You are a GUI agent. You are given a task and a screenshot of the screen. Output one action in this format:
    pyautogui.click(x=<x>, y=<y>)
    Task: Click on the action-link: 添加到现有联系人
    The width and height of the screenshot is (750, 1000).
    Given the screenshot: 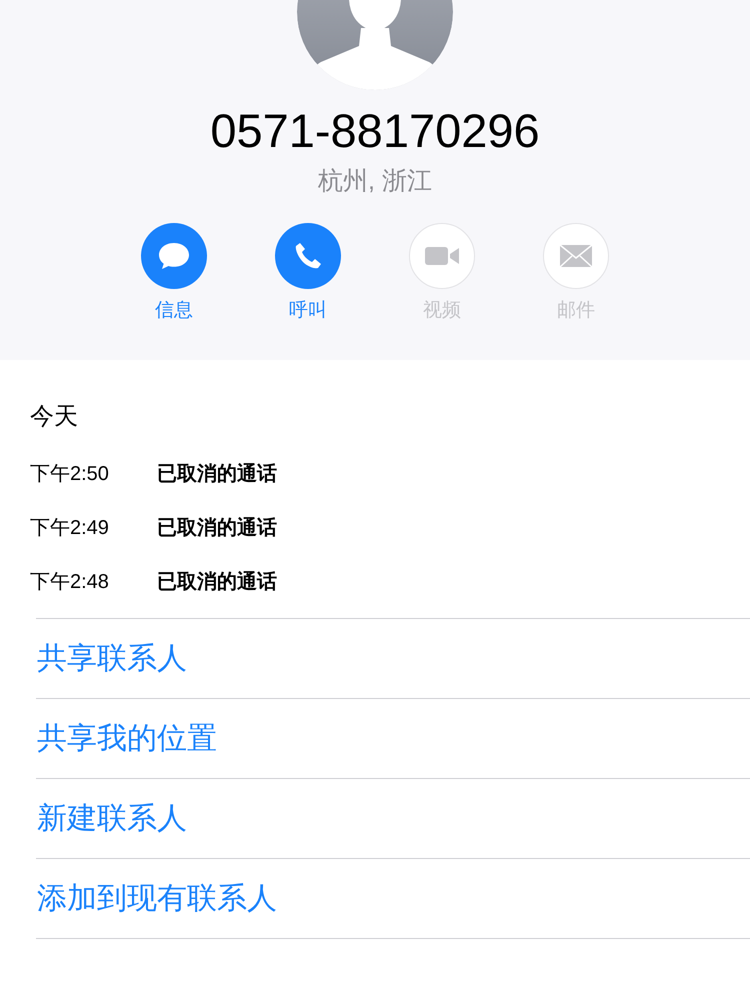 What is the action you would take?
    pyautogui.click(x=393, y=899)
    